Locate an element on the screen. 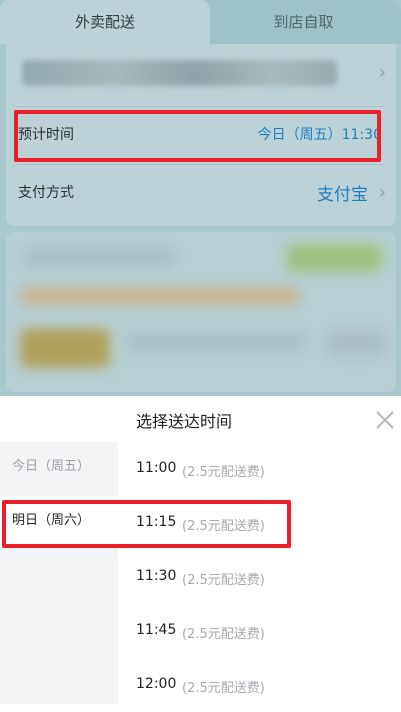 The image size is (401, 712). day-list: 今日（周五） 明日（周六） is located at coordinates (59, 573).